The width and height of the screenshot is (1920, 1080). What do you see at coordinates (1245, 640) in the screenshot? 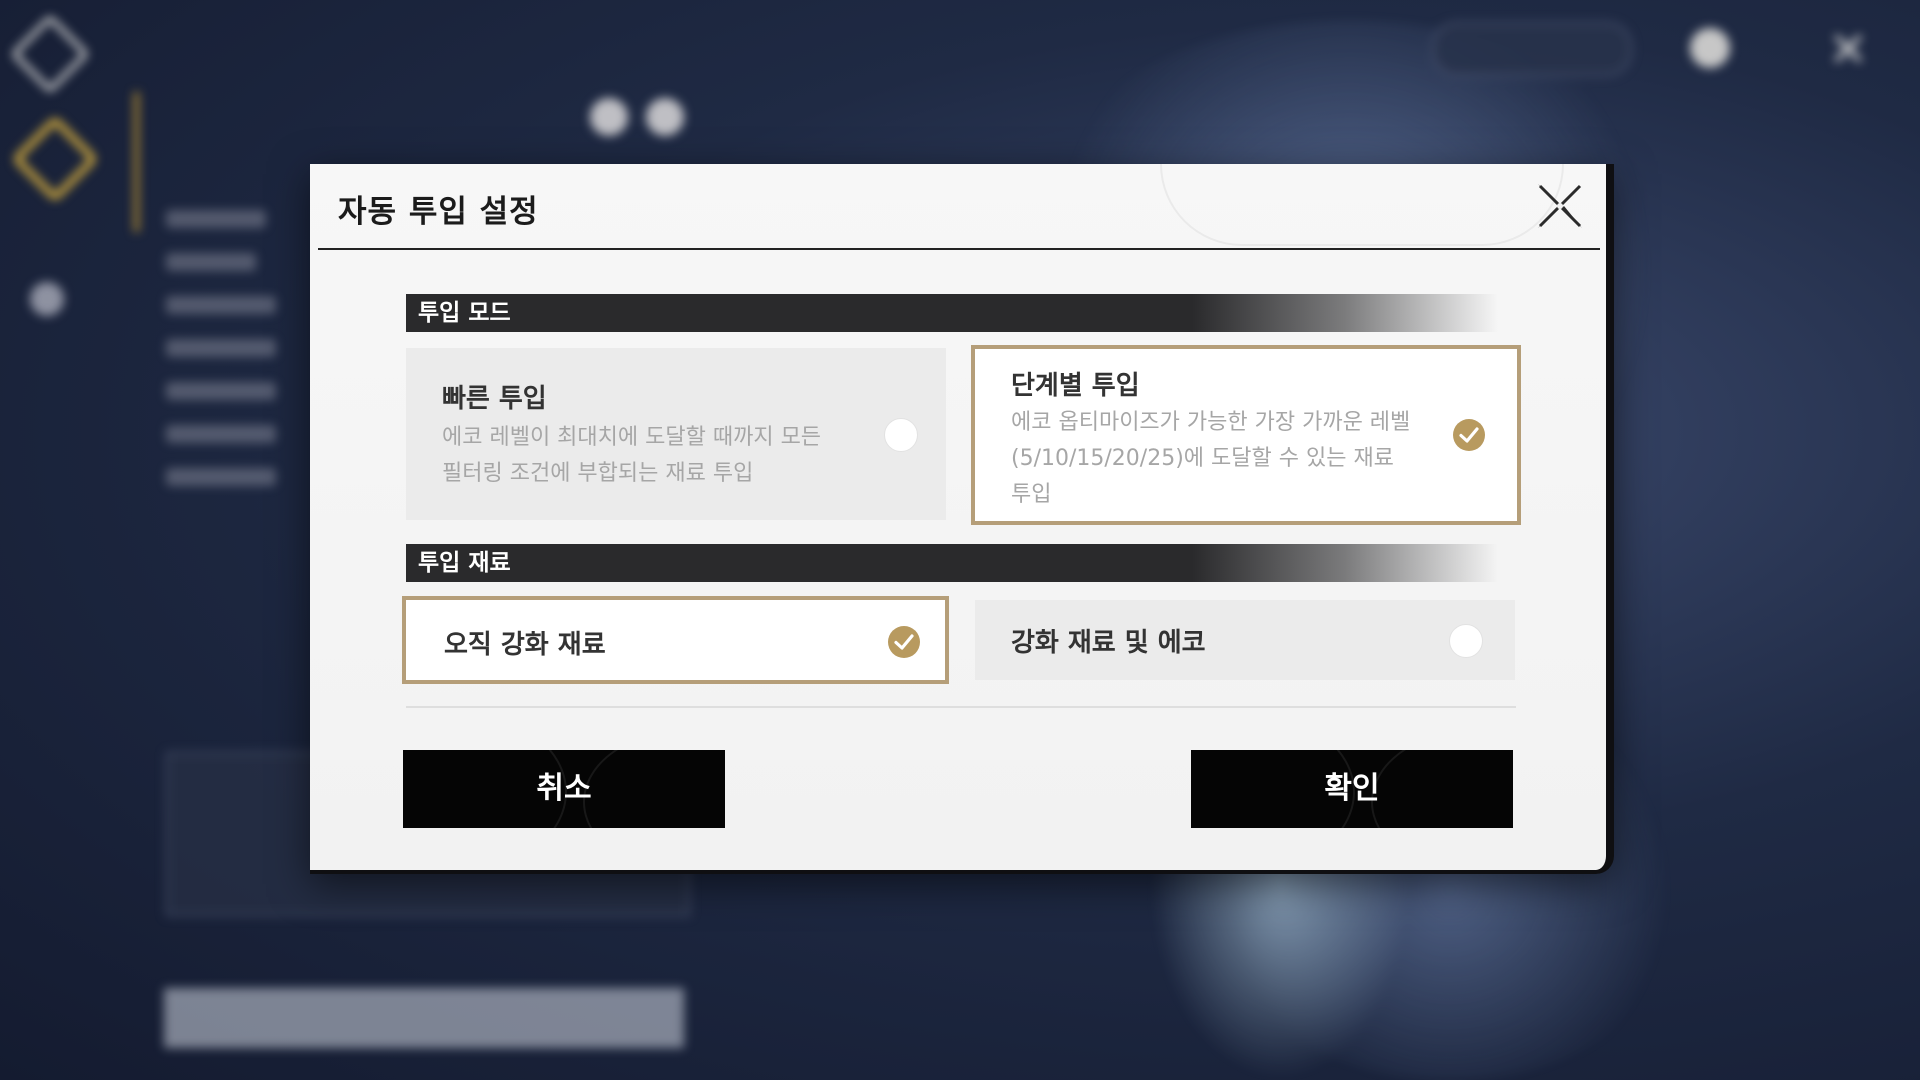
I see `material-and-echo-option: 강화 재료 및 에코` at bounding box center [1245, 640].